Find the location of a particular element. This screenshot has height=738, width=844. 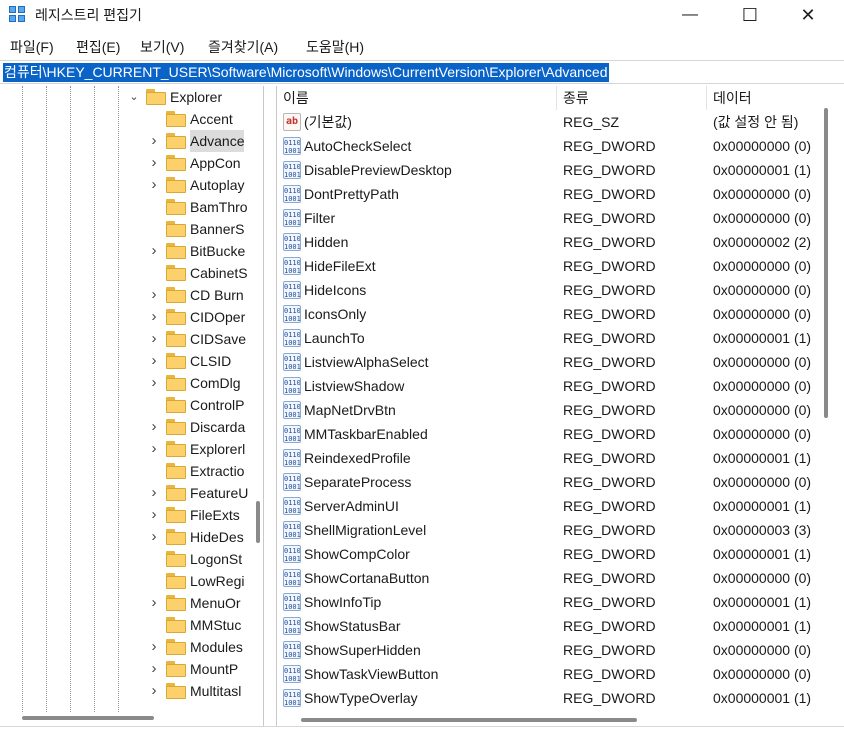

tree-node-cidsave: › CIDSave is located at coordinates (131, 339).